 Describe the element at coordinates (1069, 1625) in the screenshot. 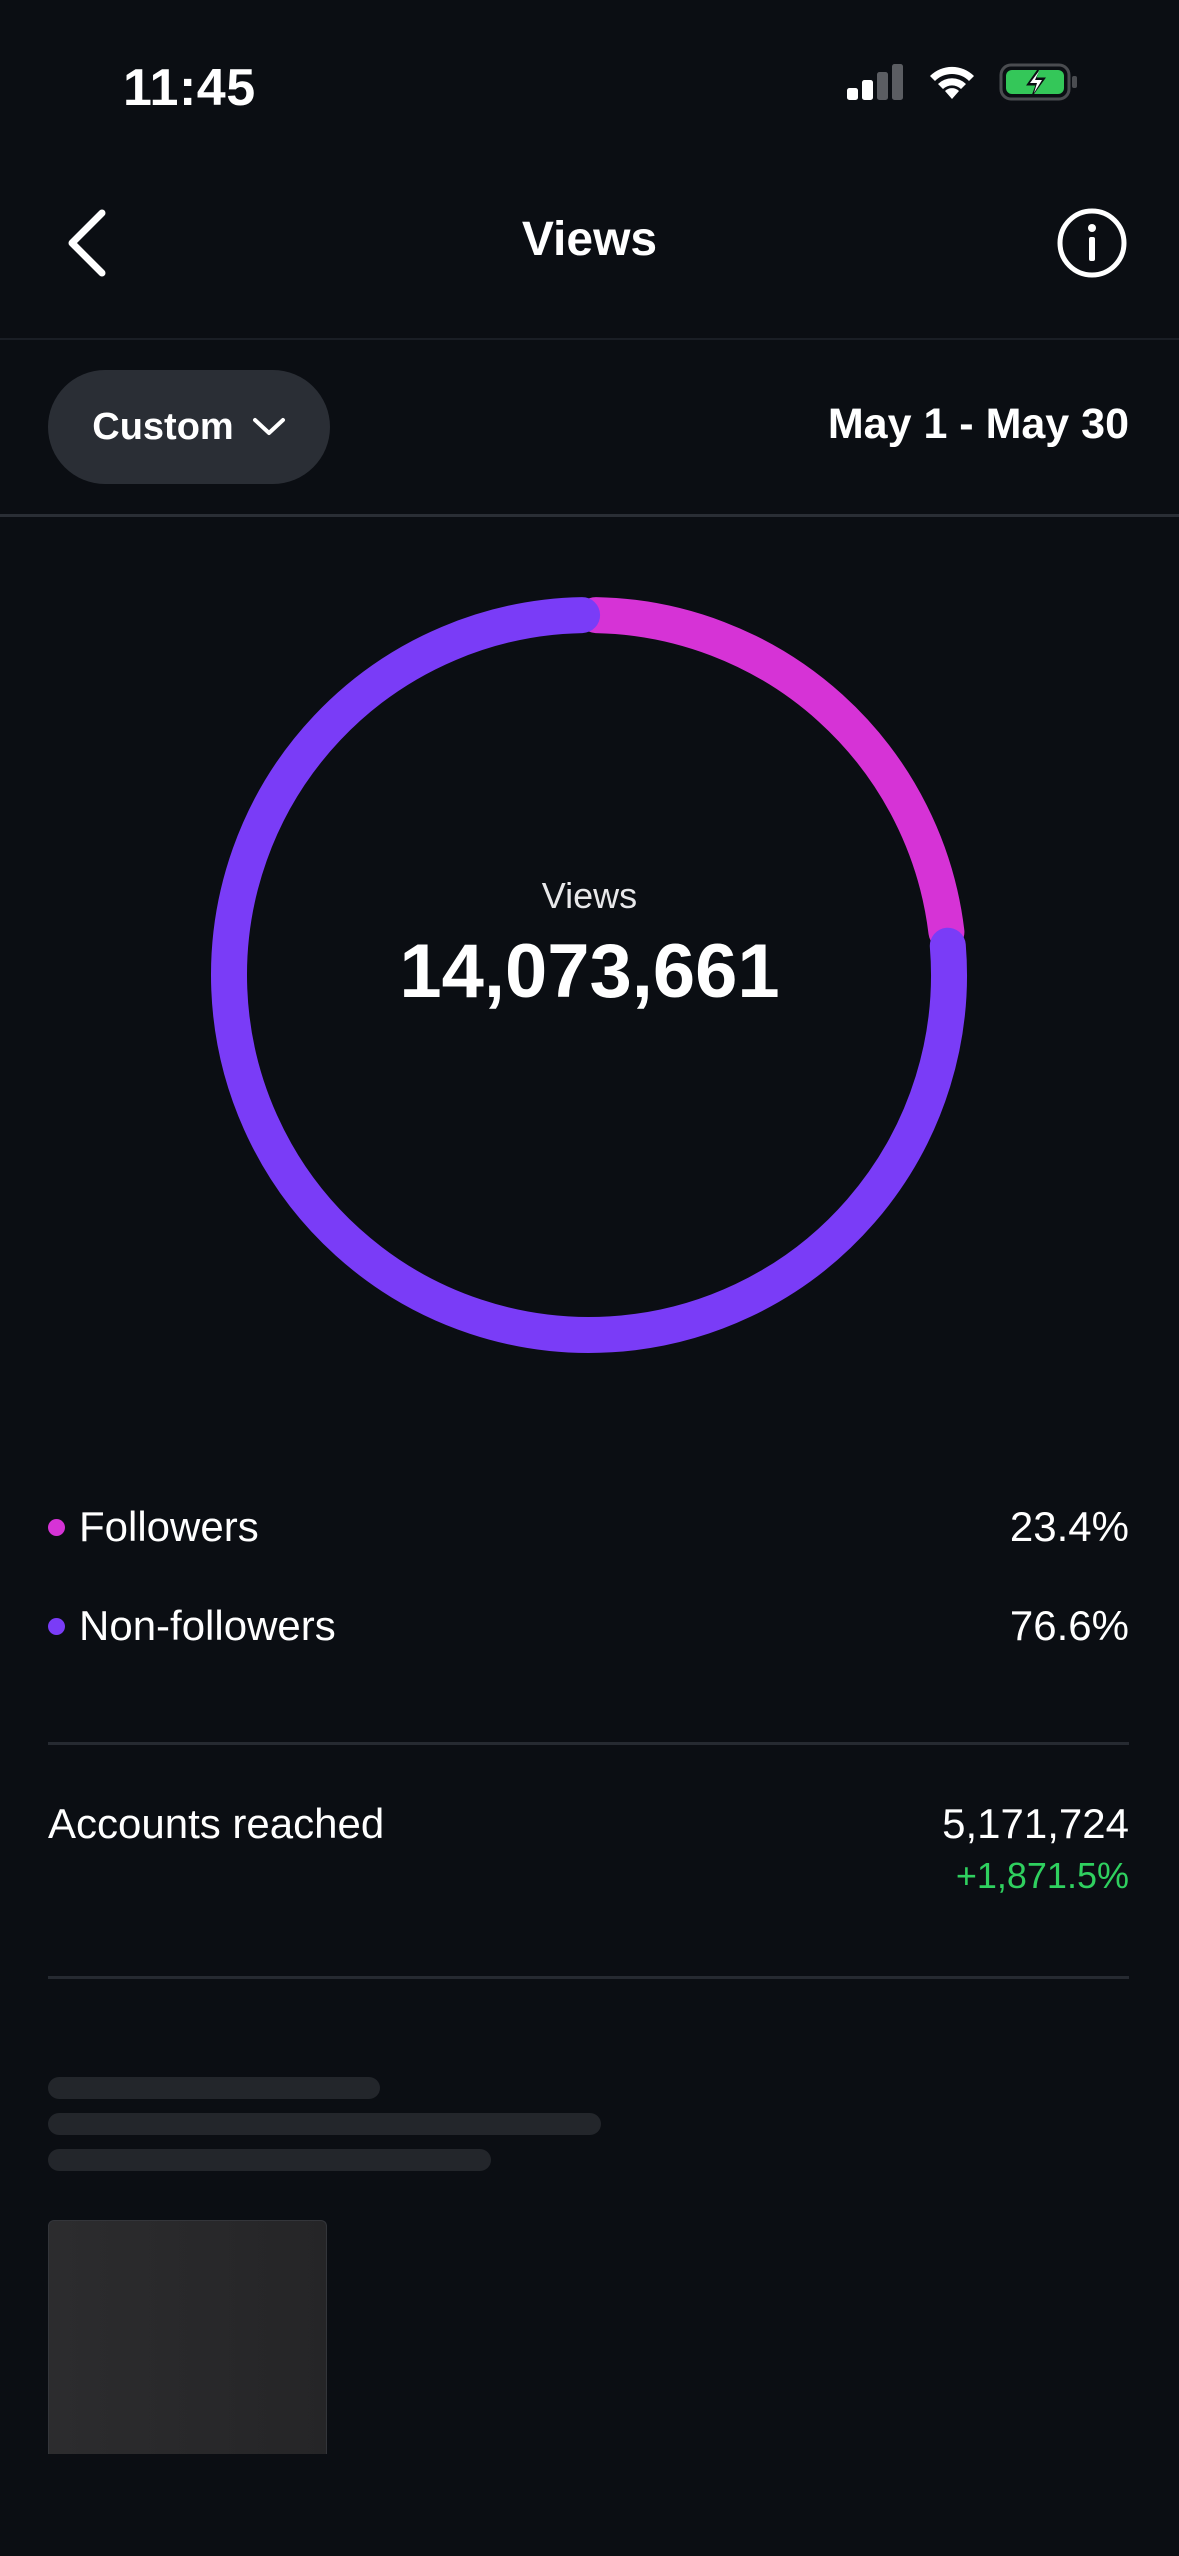

I see `legend-value: 76.6%` at that location.